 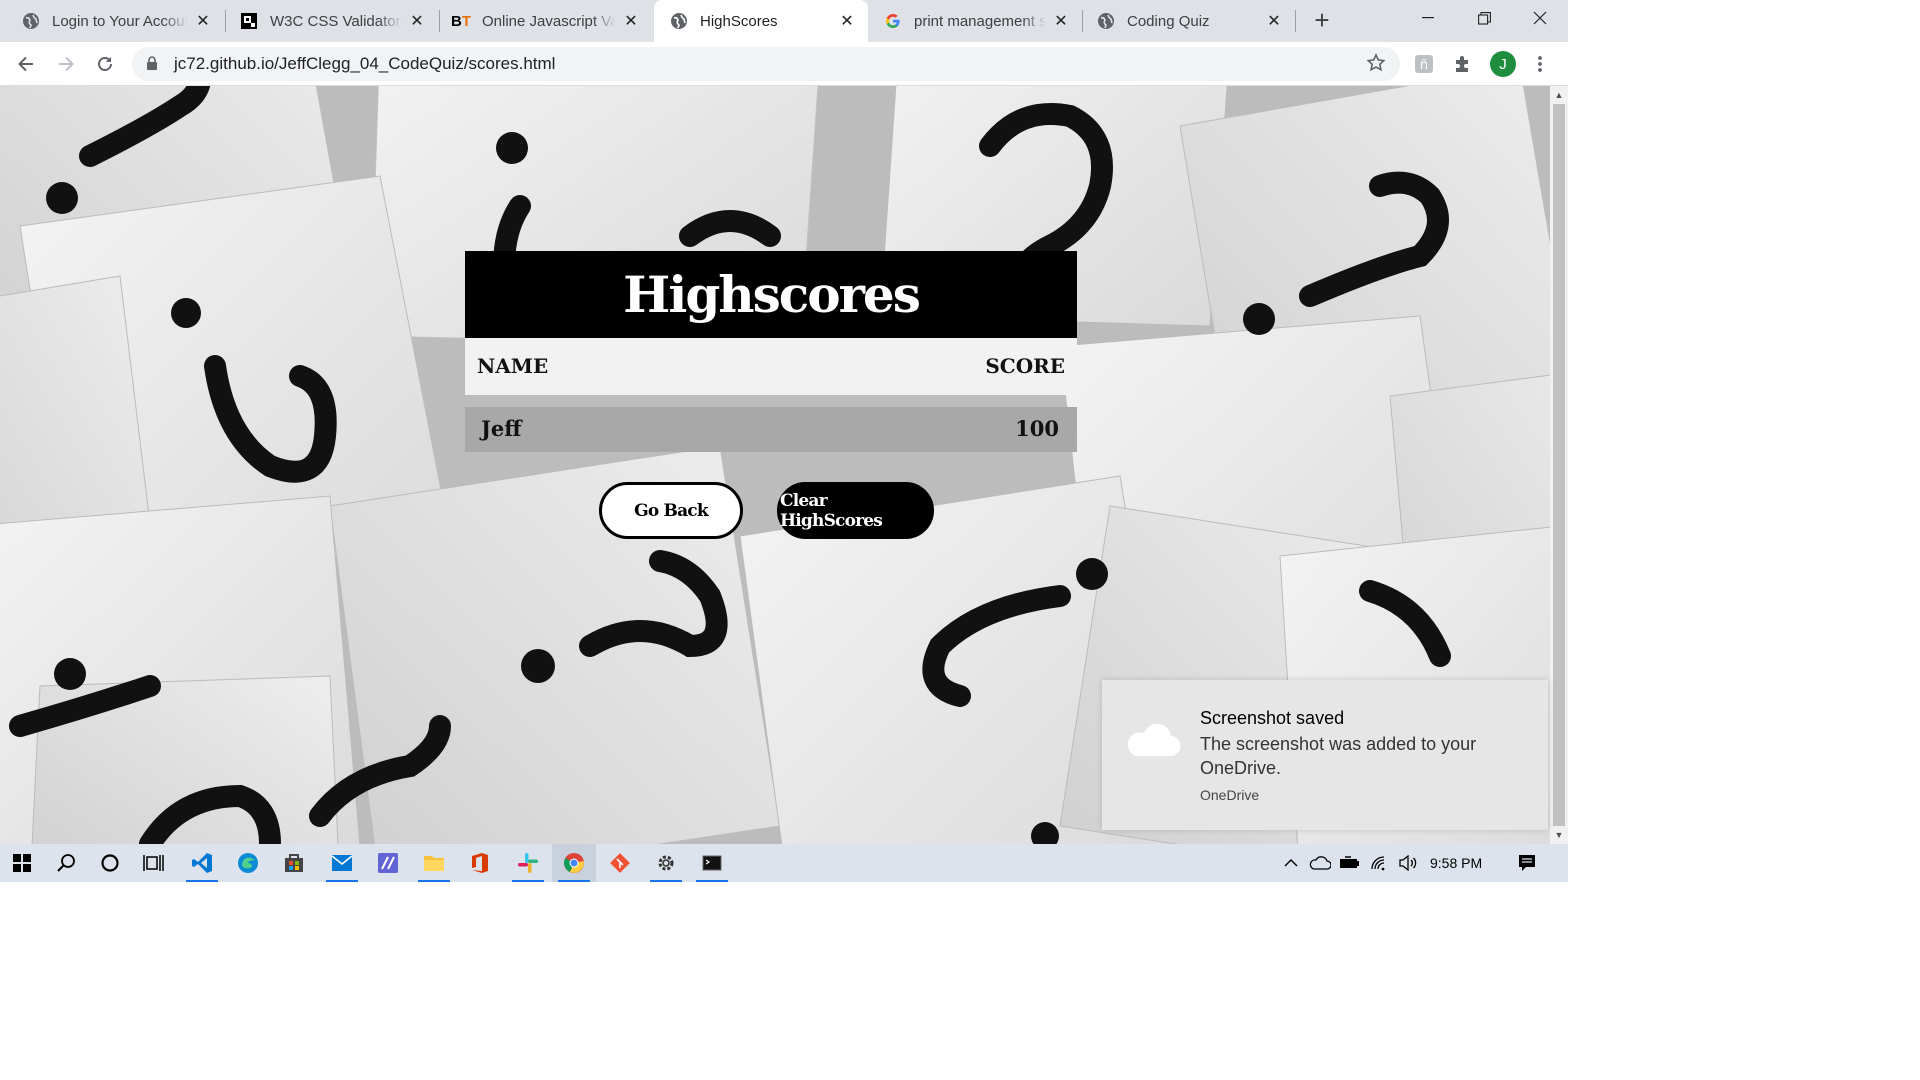 I want to click on task-view-icon, so click(x=153, y=863).